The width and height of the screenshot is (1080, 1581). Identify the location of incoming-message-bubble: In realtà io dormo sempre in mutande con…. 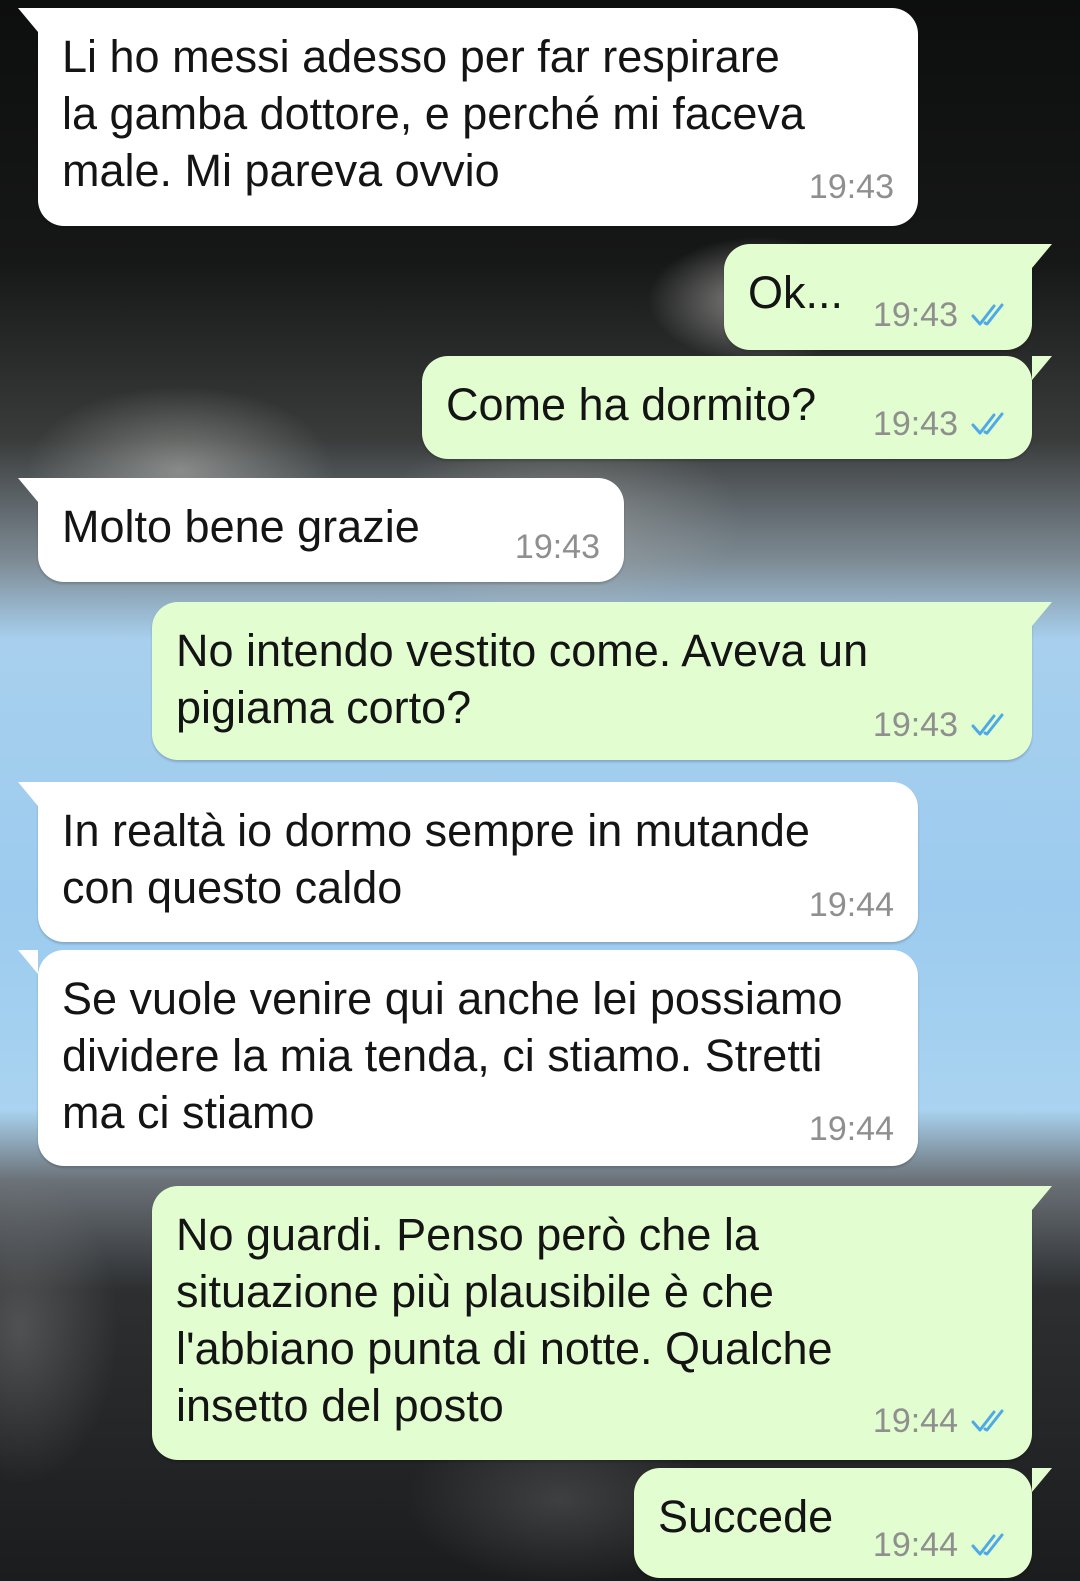
(468, 862).